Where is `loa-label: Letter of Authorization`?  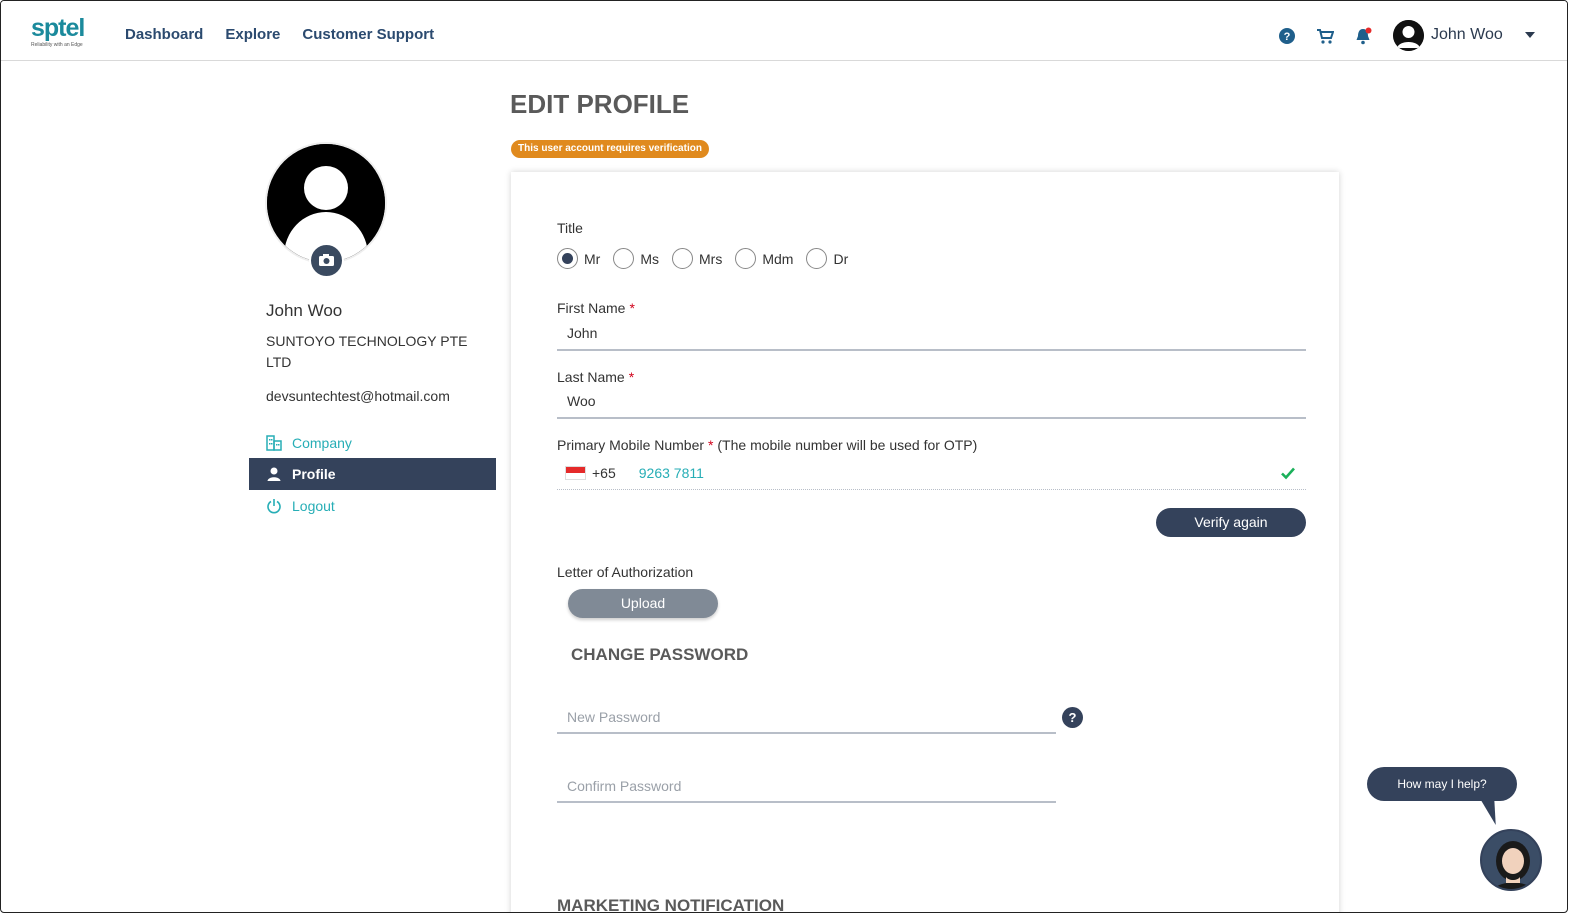
loa-label: Letter of Authorization is located at coordinates (625, 572).